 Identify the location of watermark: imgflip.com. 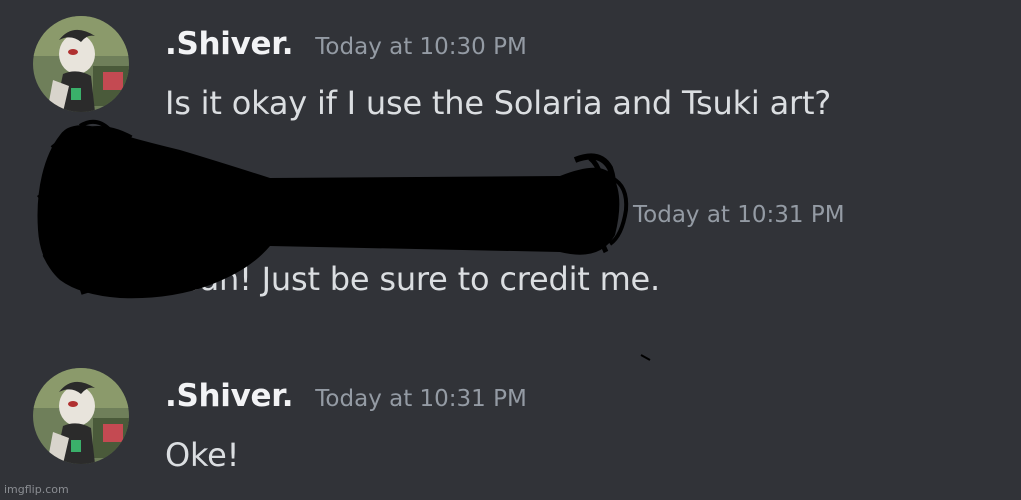
(36, 489).